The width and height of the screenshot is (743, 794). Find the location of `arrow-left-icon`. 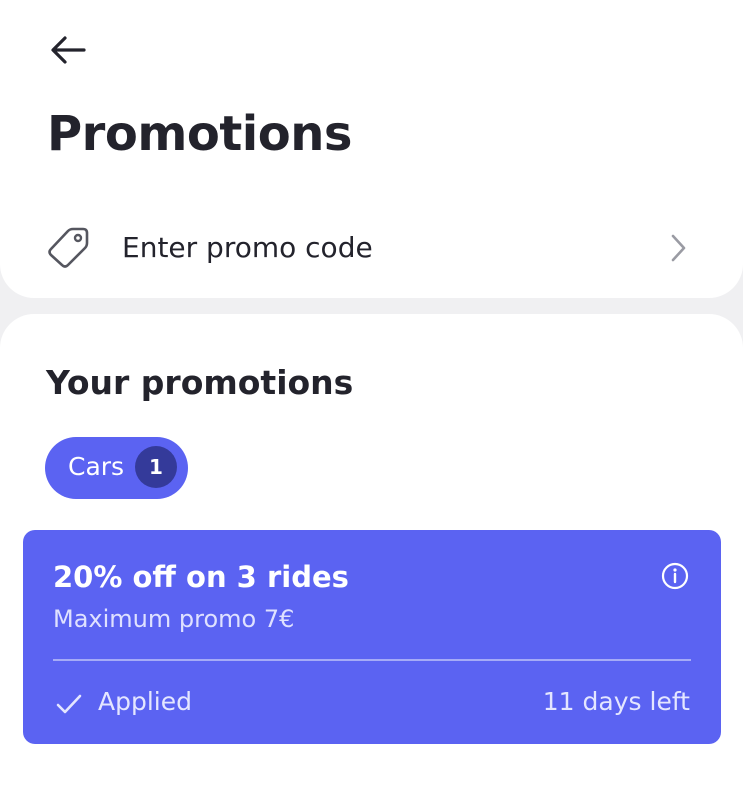

arrow-left-icon is located at coordinates (68, 50).